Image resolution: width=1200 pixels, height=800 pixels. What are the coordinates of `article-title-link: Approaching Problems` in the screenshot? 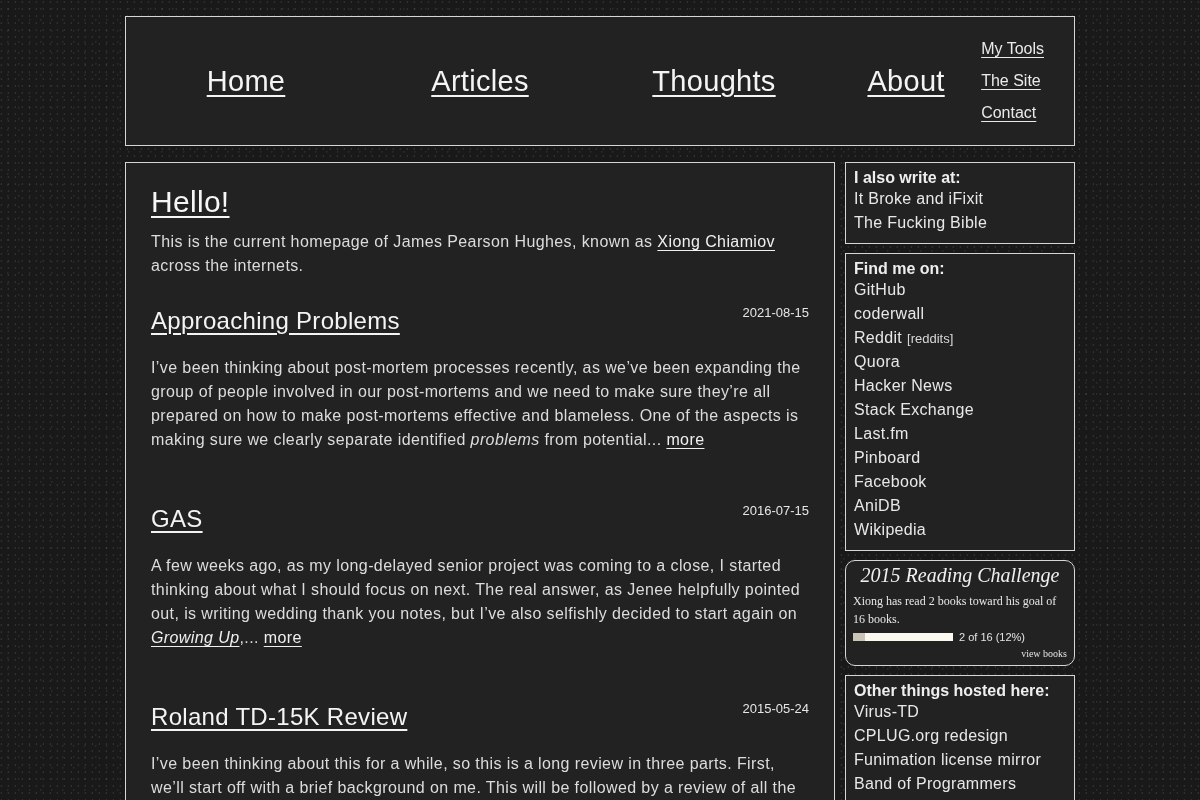 It's located at (275, 321).